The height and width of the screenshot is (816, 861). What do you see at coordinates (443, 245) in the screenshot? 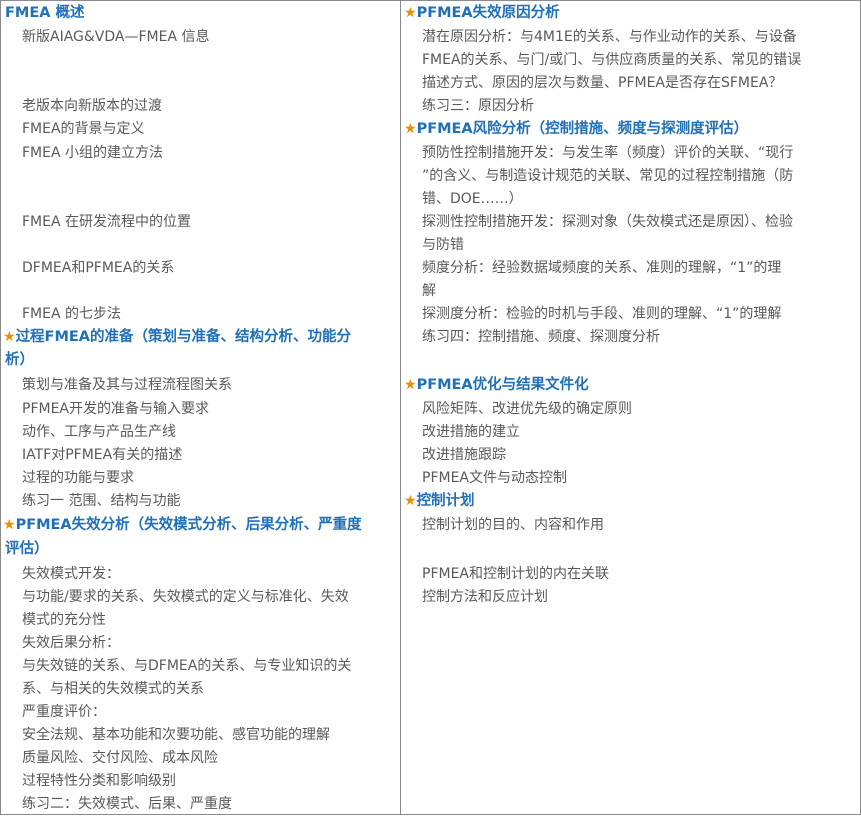
I see `list-item: 与防错` at bounding box center [443, 245].